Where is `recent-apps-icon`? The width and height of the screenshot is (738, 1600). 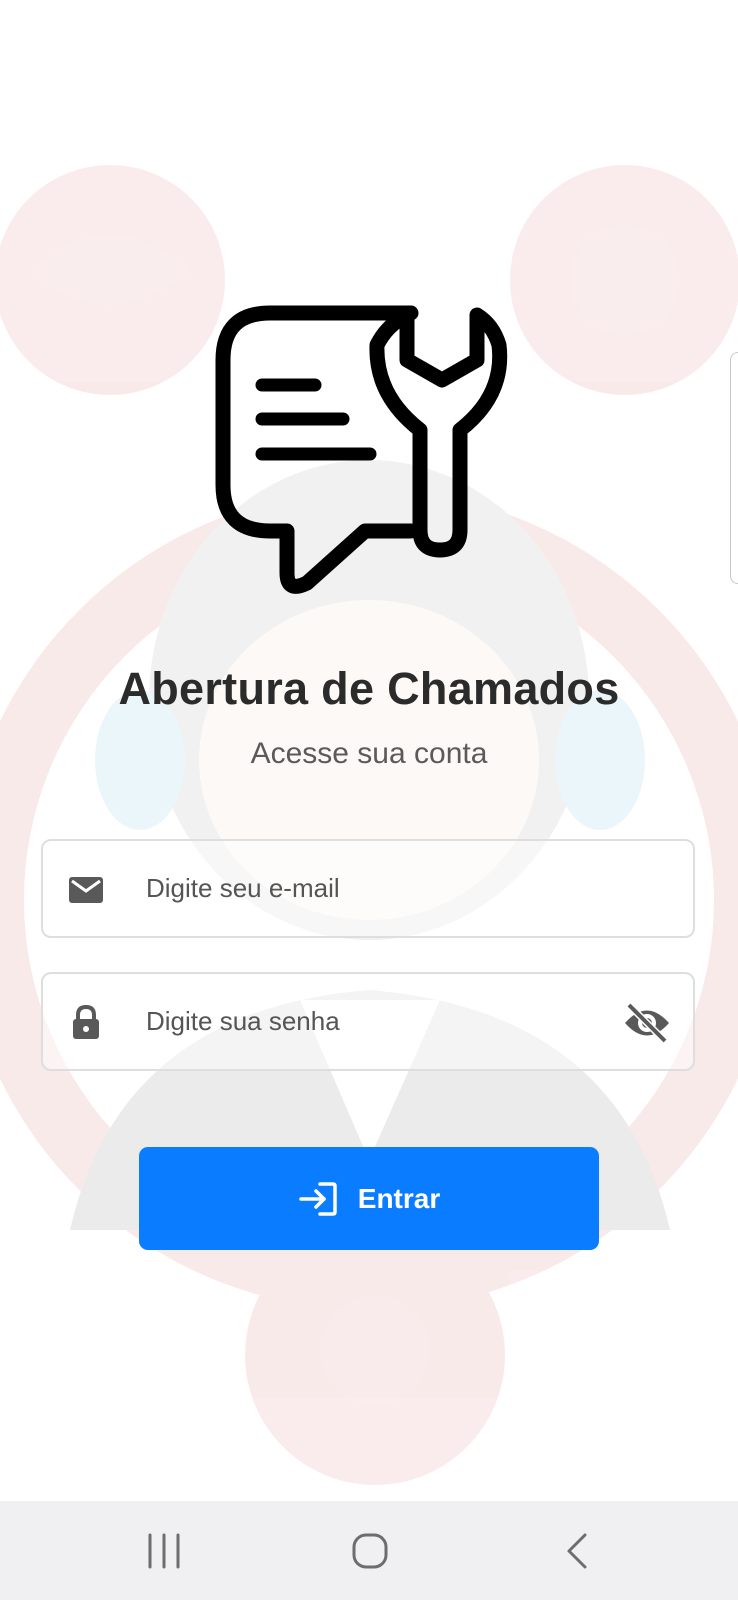
recent-apps-icon is located at coordinates (164, 1551).